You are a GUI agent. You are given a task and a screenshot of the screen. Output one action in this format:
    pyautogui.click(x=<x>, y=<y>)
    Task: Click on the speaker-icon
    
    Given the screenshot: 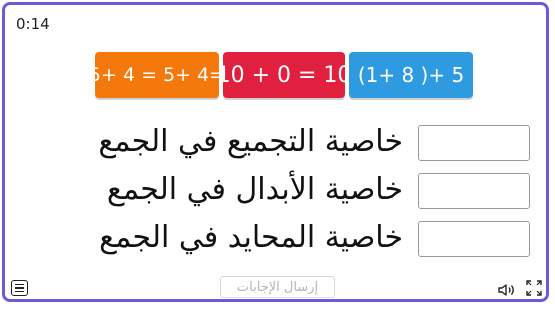 What is the action you would take?
    pyautogui.click(x=507, y=291)
    